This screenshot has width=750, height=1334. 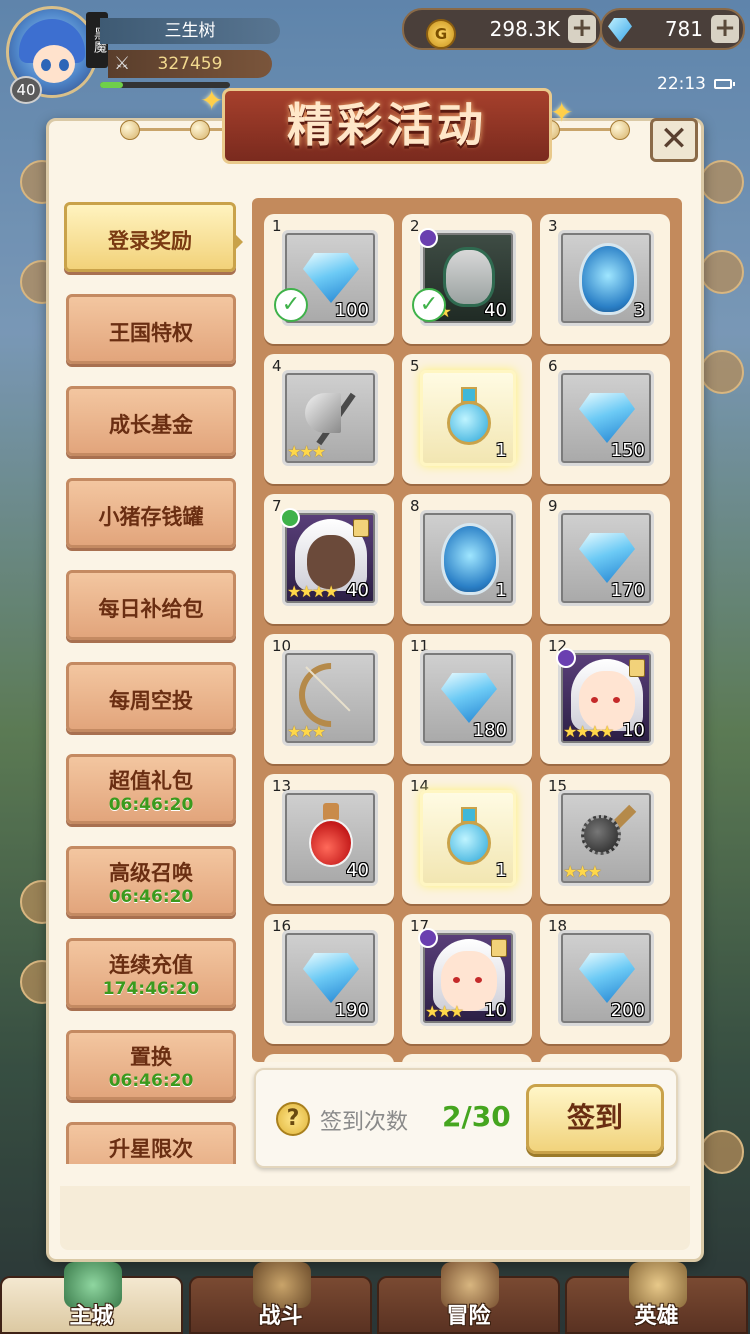 I want to click on tab-activity: 每周空投, so click(x=151, y=697).